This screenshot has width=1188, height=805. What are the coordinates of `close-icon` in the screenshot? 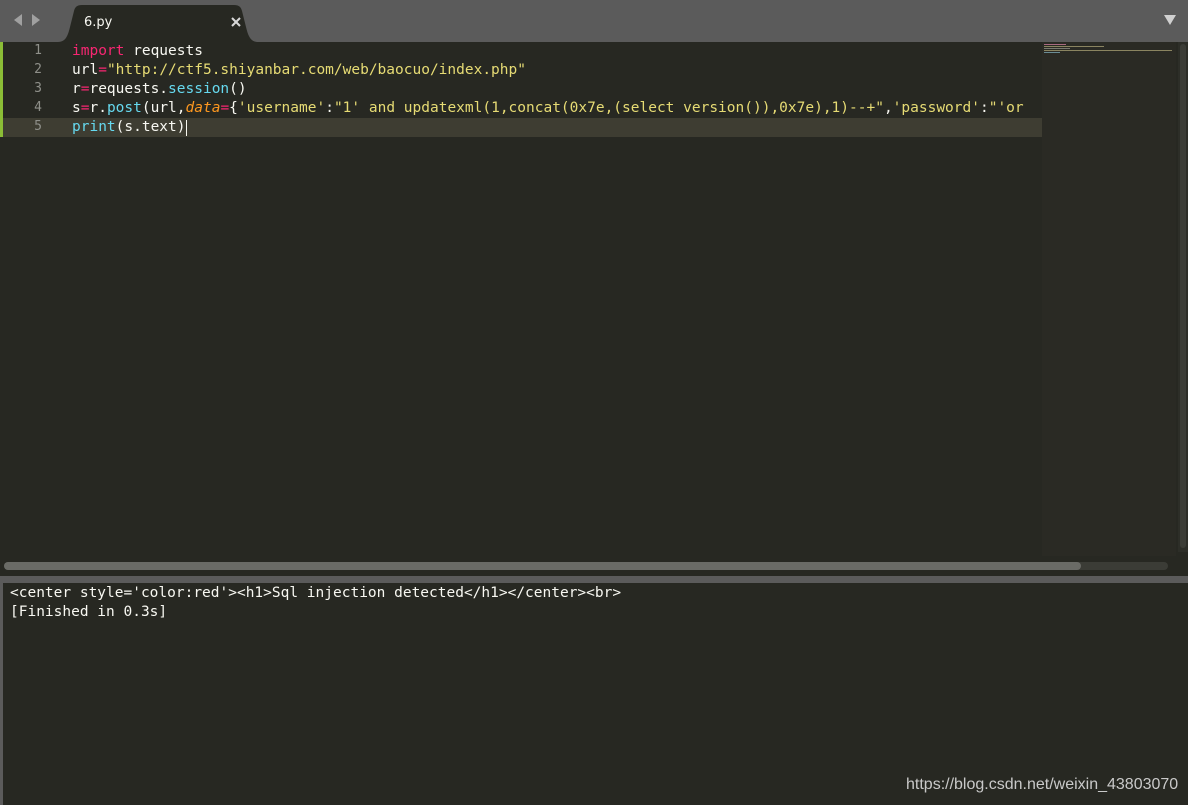 It's located at (236, 22).